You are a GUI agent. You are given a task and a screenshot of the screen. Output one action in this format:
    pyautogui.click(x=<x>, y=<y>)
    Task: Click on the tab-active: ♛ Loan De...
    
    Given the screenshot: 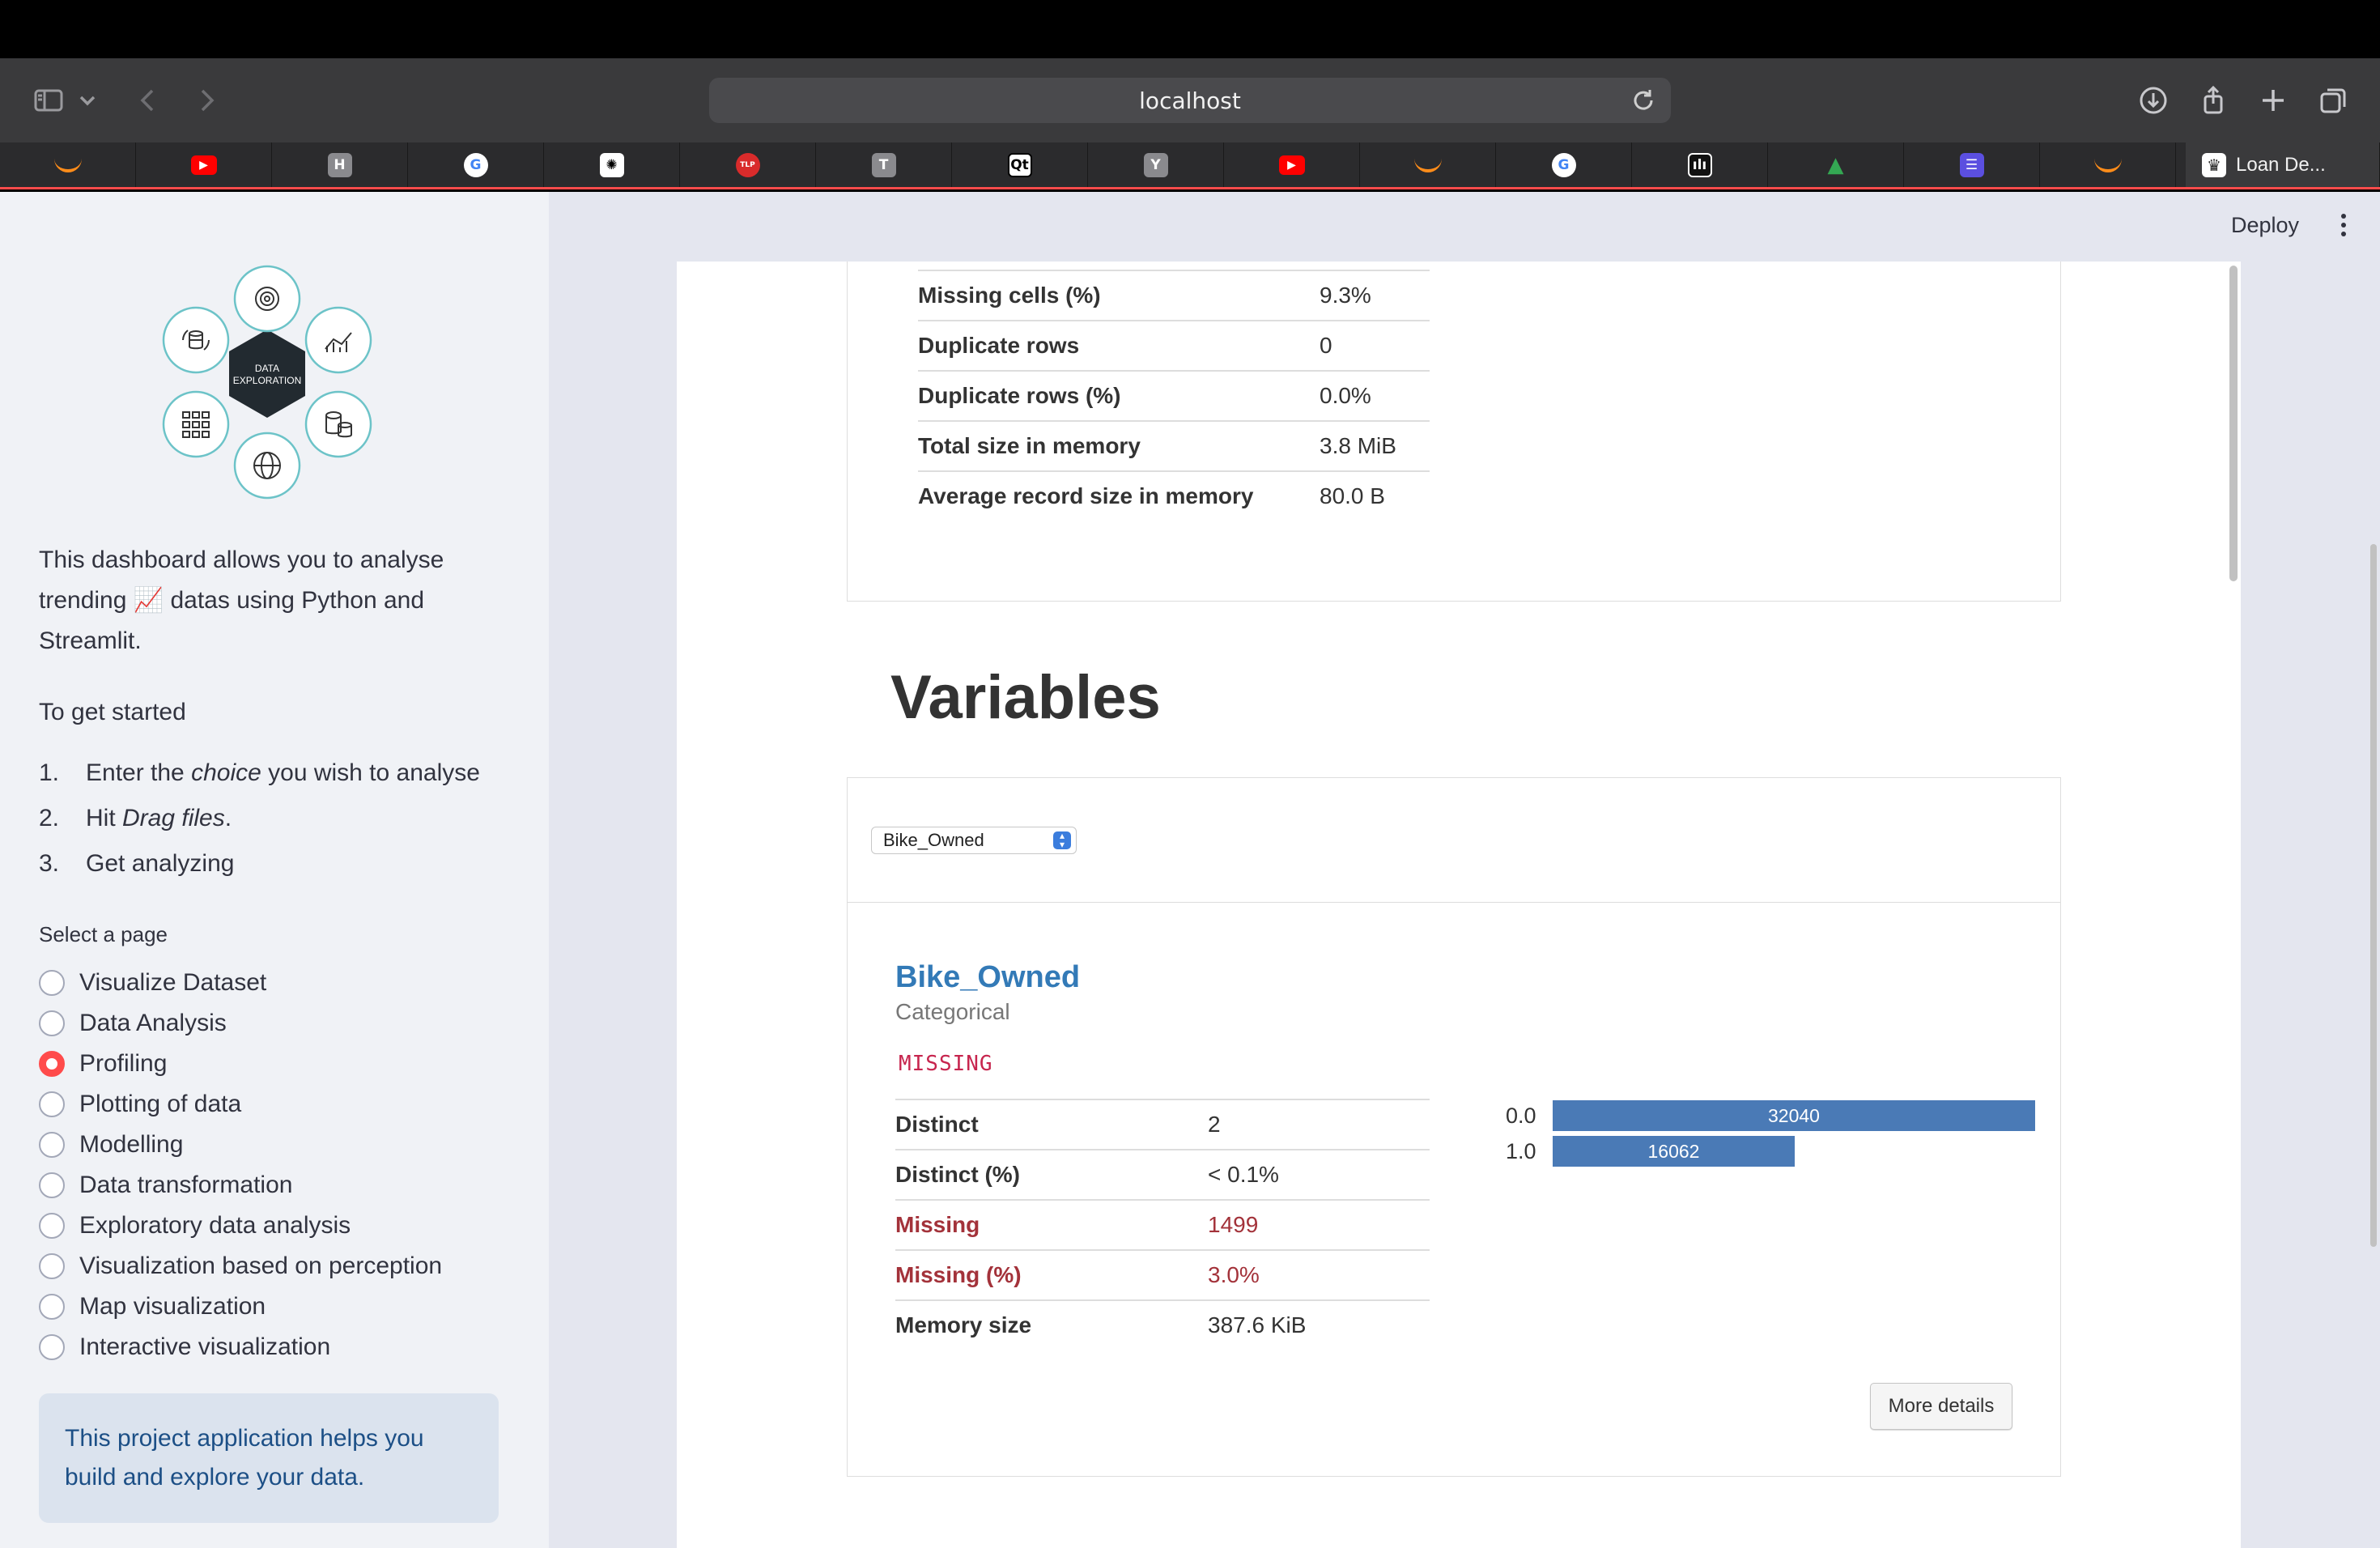 What is the action you would take?
    pyautogui.click(x=2283, y=165)
    